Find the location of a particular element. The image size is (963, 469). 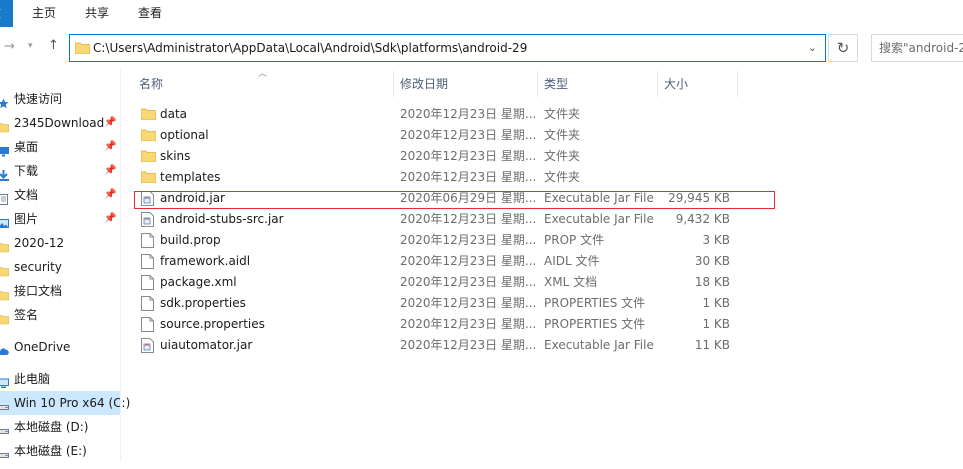

computer-icon is located at coordinates (4, 380).